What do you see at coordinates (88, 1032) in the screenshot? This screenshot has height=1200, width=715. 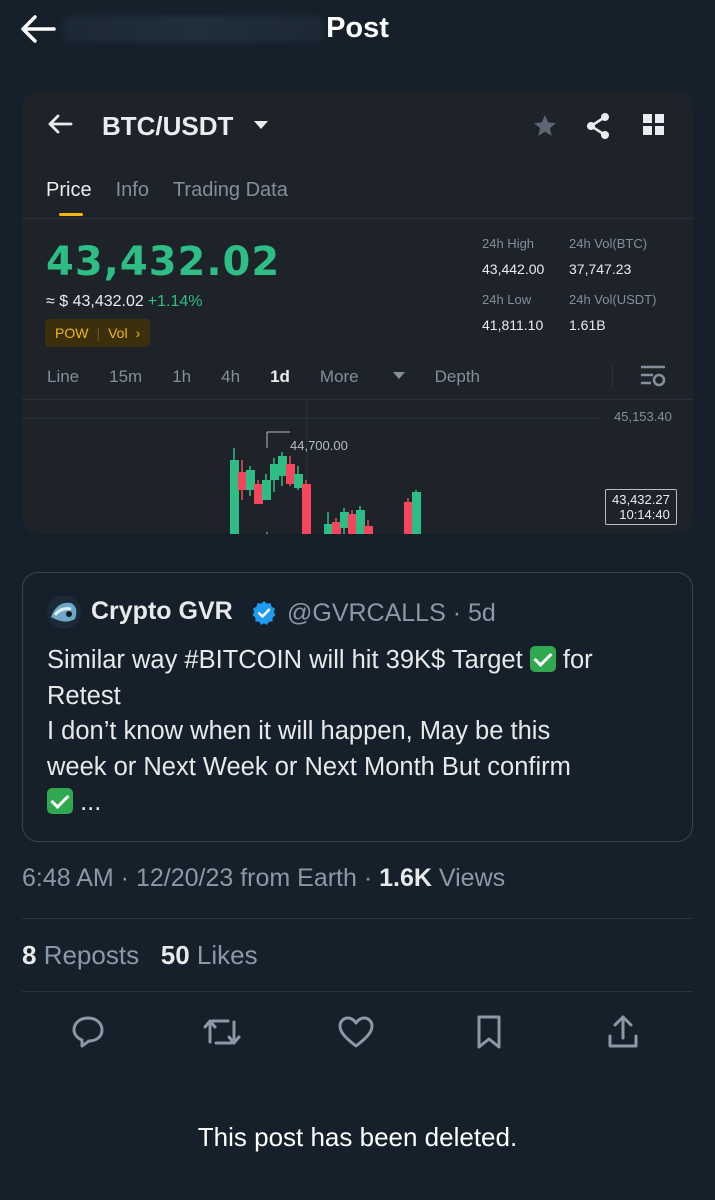 I see `reply-button` at bounding box center [88, 1032].